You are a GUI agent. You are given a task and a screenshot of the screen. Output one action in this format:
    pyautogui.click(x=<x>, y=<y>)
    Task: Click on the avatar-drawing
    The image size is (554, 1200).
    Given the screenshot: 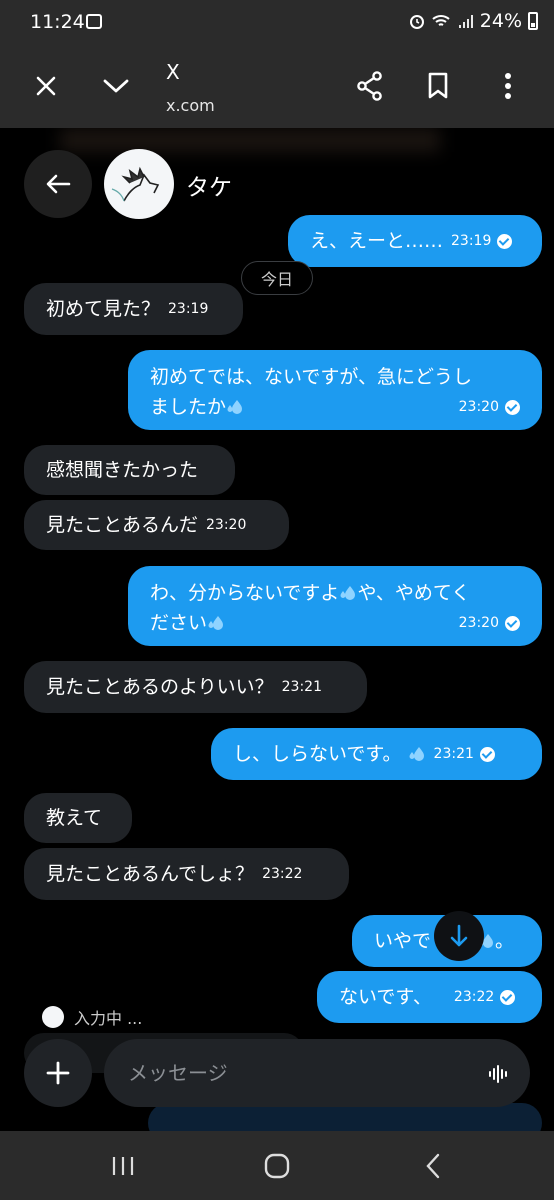 What is the action you would take?
    pyautogui.click(x=135, y=184)
    